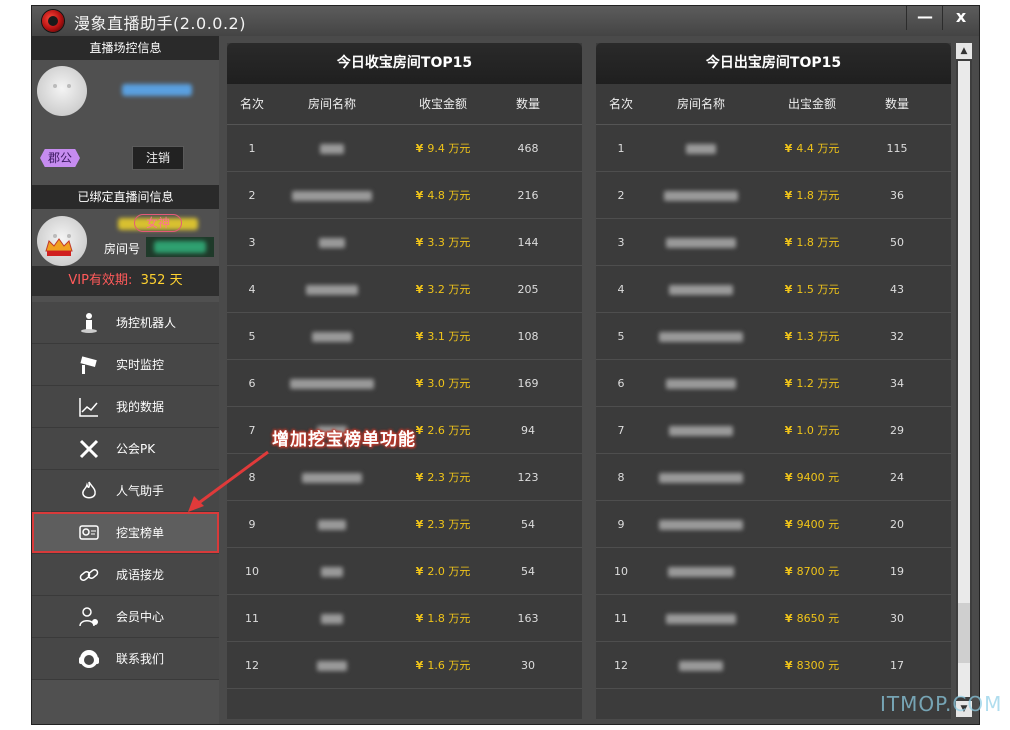 The image size is (1010, 730). What do you see at coordinates (897, 571) in the screenshot?
I see `count-cell: 19` at bounding box center [897, 571].